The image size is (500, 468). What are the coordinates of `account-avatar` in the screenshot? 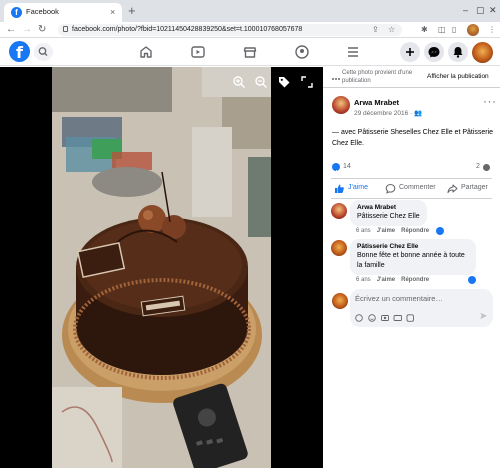 It's located at (482, 52).